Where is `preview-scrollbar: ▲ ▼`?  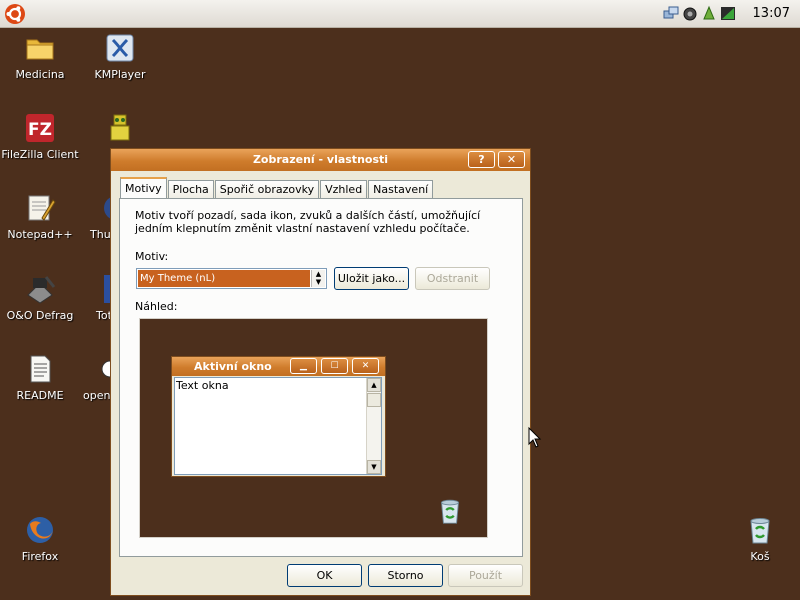 preview-scrollbar: ▲ ▼ is located at coordinates (373, 426).